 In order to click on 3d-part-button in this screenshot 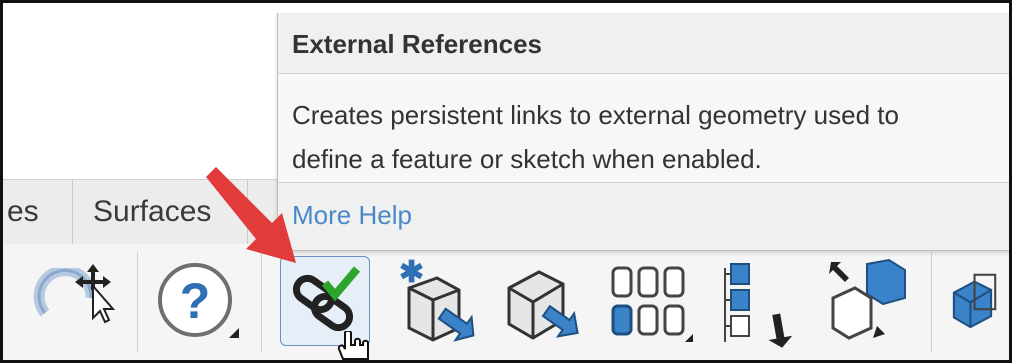, I will do `click(978, 303)`.